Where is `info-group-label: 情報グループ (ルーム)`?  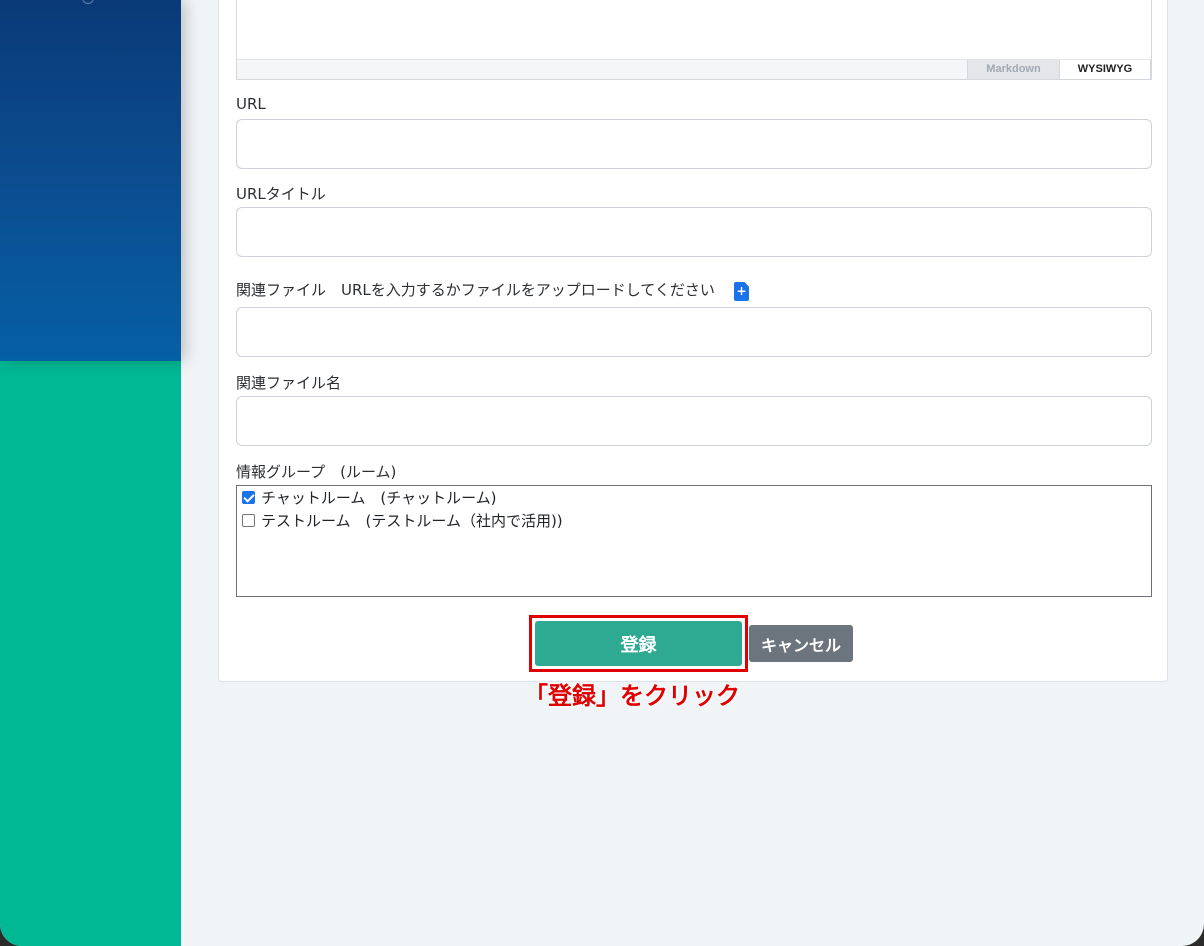 info-group-label: 情報グループ (ルーム) is located at coordinates (316, 472).